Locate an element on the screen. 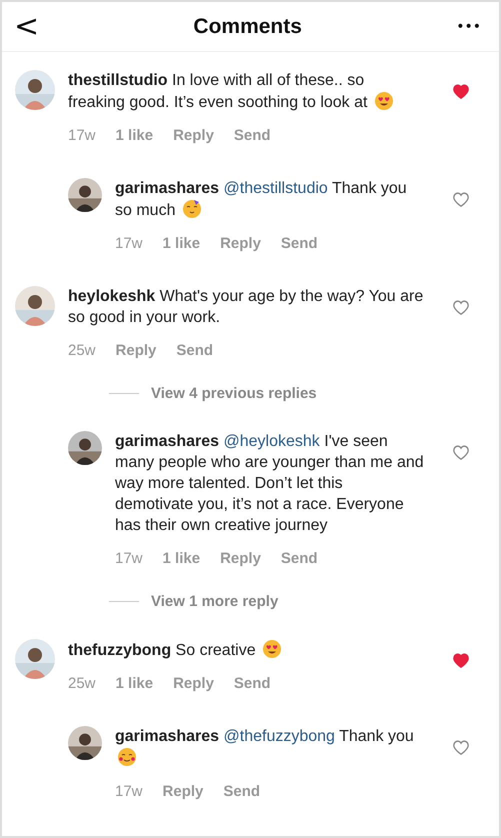 The width and height of the screenshot is (501, 838). comment-text: heylokeshk What's your age by the way? You are so good in your work. is located at coordinates (246, 307).